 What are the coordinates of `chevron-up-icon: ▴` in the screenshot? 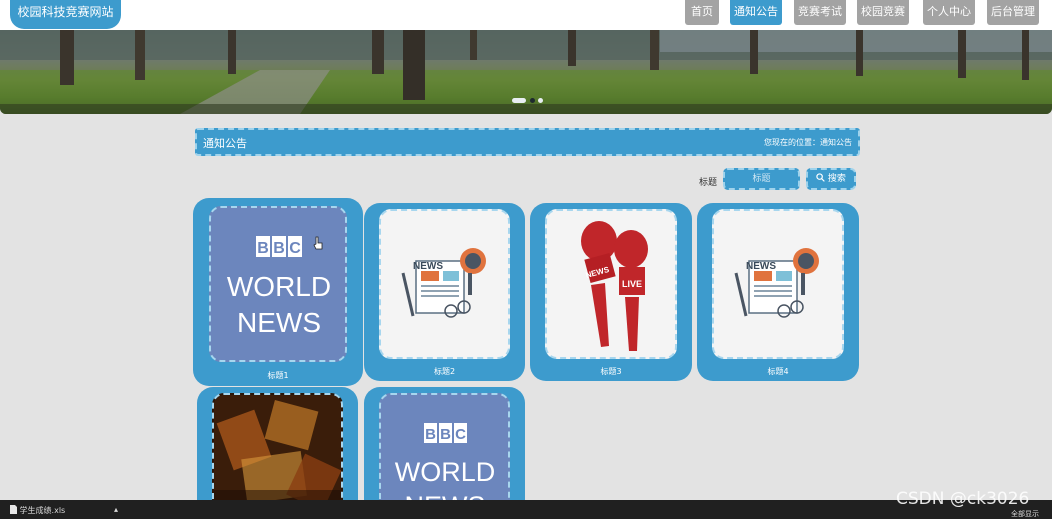 It's located at (116, 509).